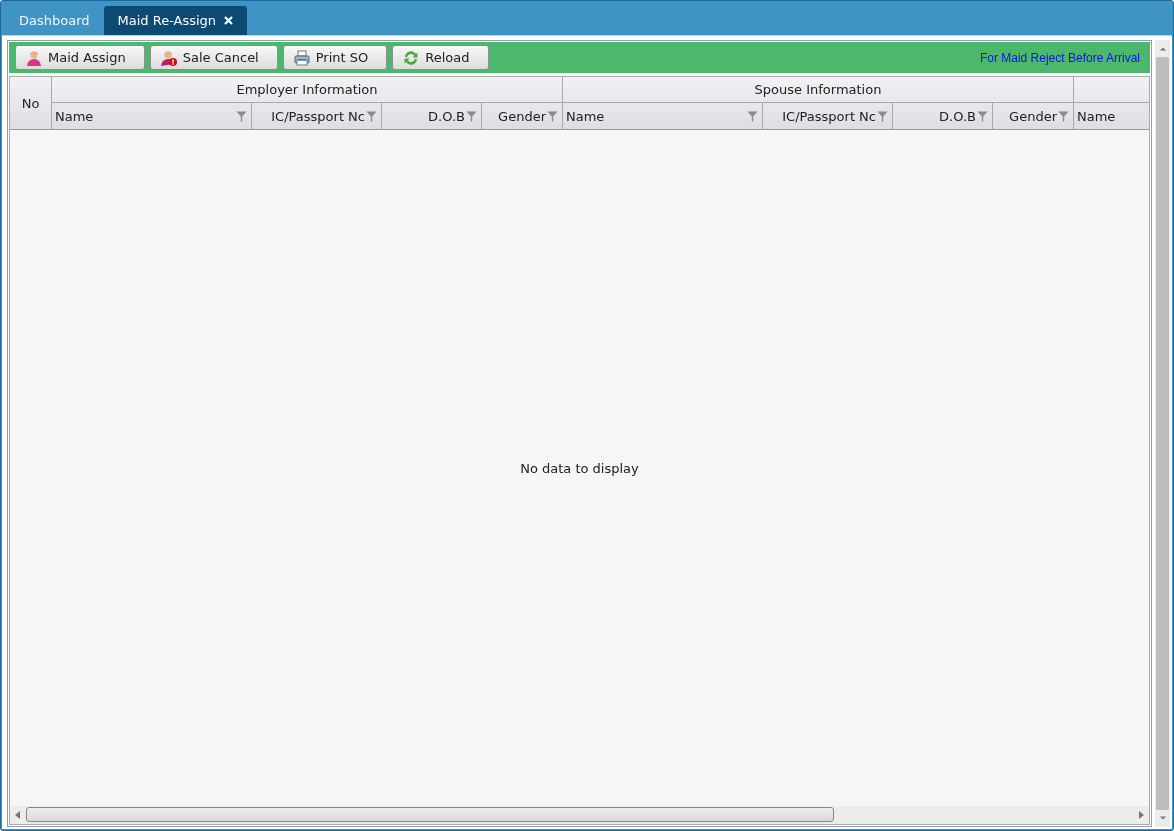 The image size is (1174, 831). What do you see at coordinates (175, 20) in the screenshot?
I see `tab: Maid Re-Assign` at bounding box center [175, 20].